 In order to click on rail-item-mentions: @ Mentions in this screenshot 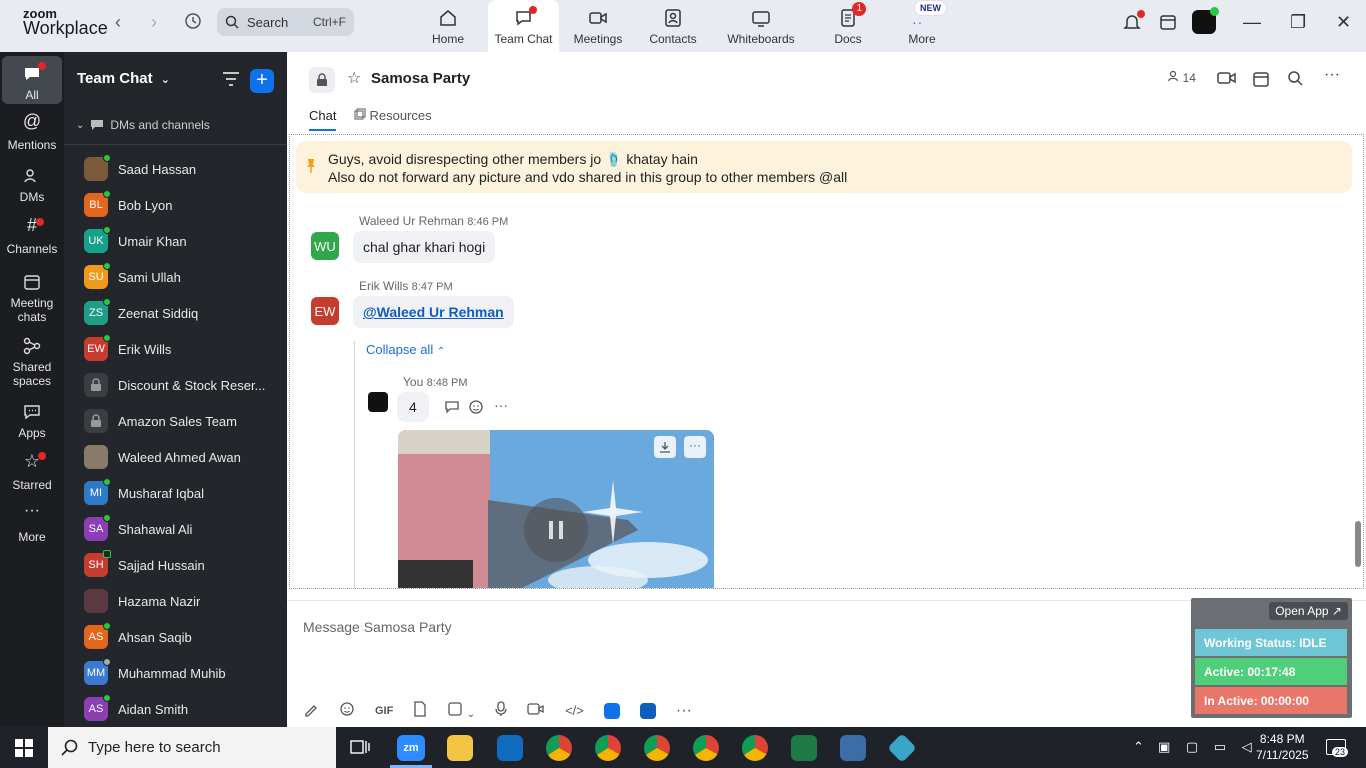, I will do `click(32, 132)`.